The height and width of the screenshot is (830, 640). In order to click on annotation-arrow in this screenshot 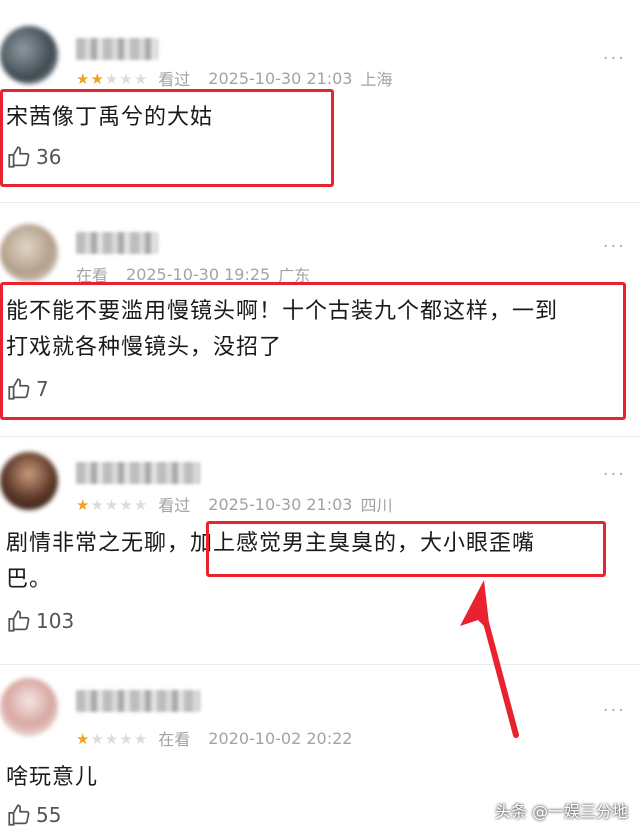, I will do `click(489, 659)`.